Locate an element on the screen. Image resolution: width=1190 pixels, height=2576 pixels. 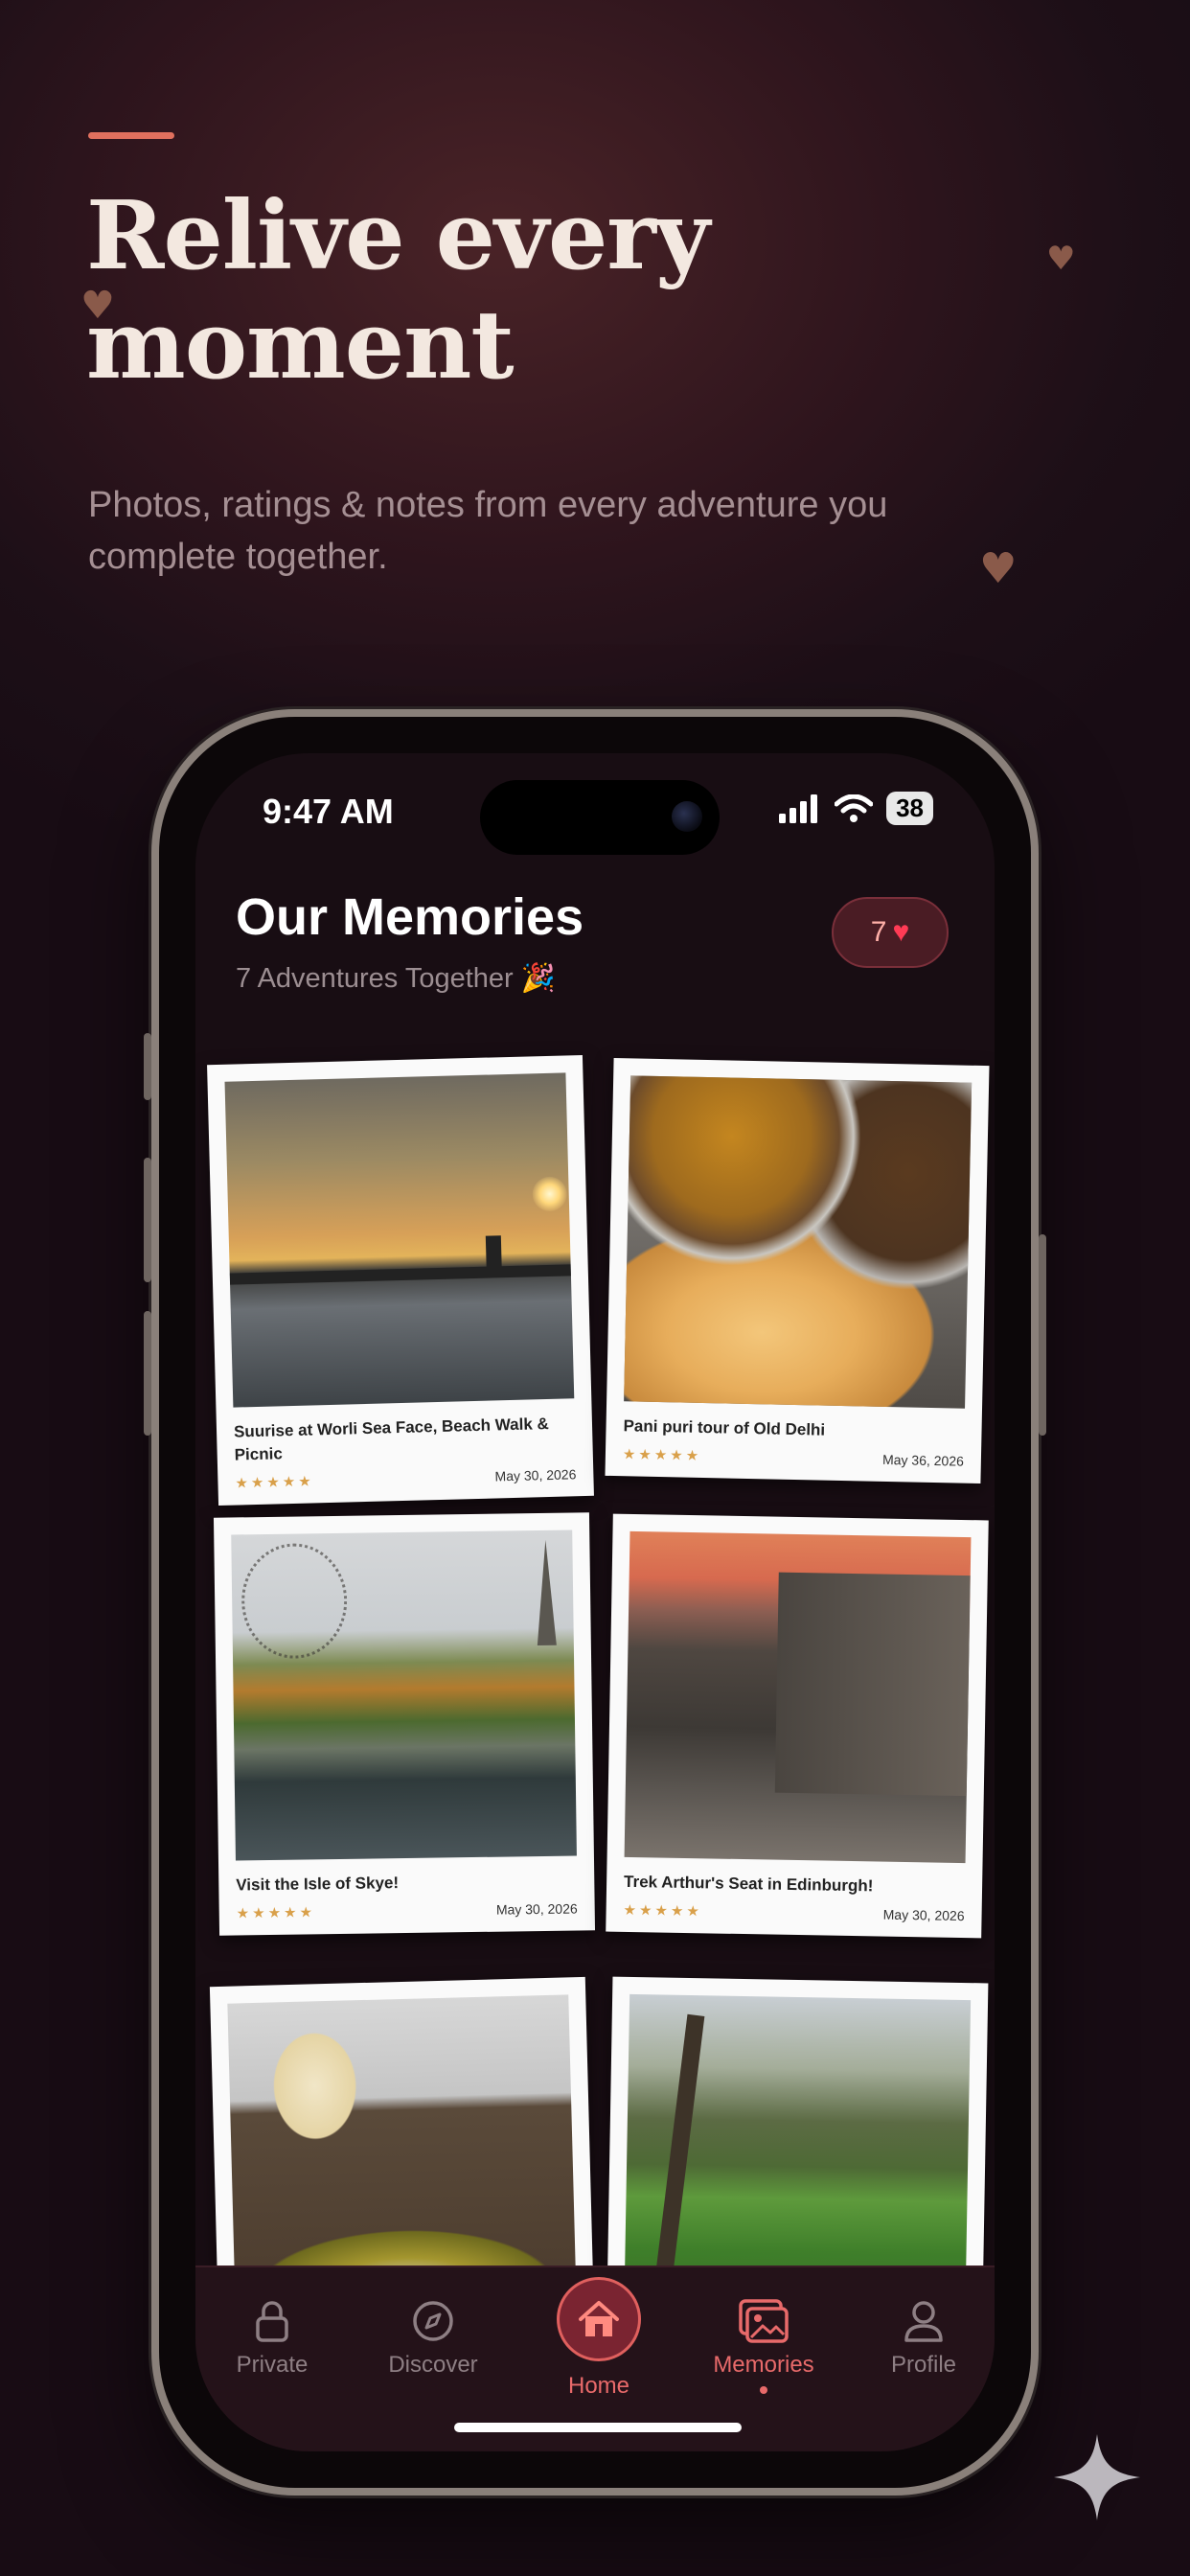
tab-memories: Memories is located at coordinates (763, 2345).